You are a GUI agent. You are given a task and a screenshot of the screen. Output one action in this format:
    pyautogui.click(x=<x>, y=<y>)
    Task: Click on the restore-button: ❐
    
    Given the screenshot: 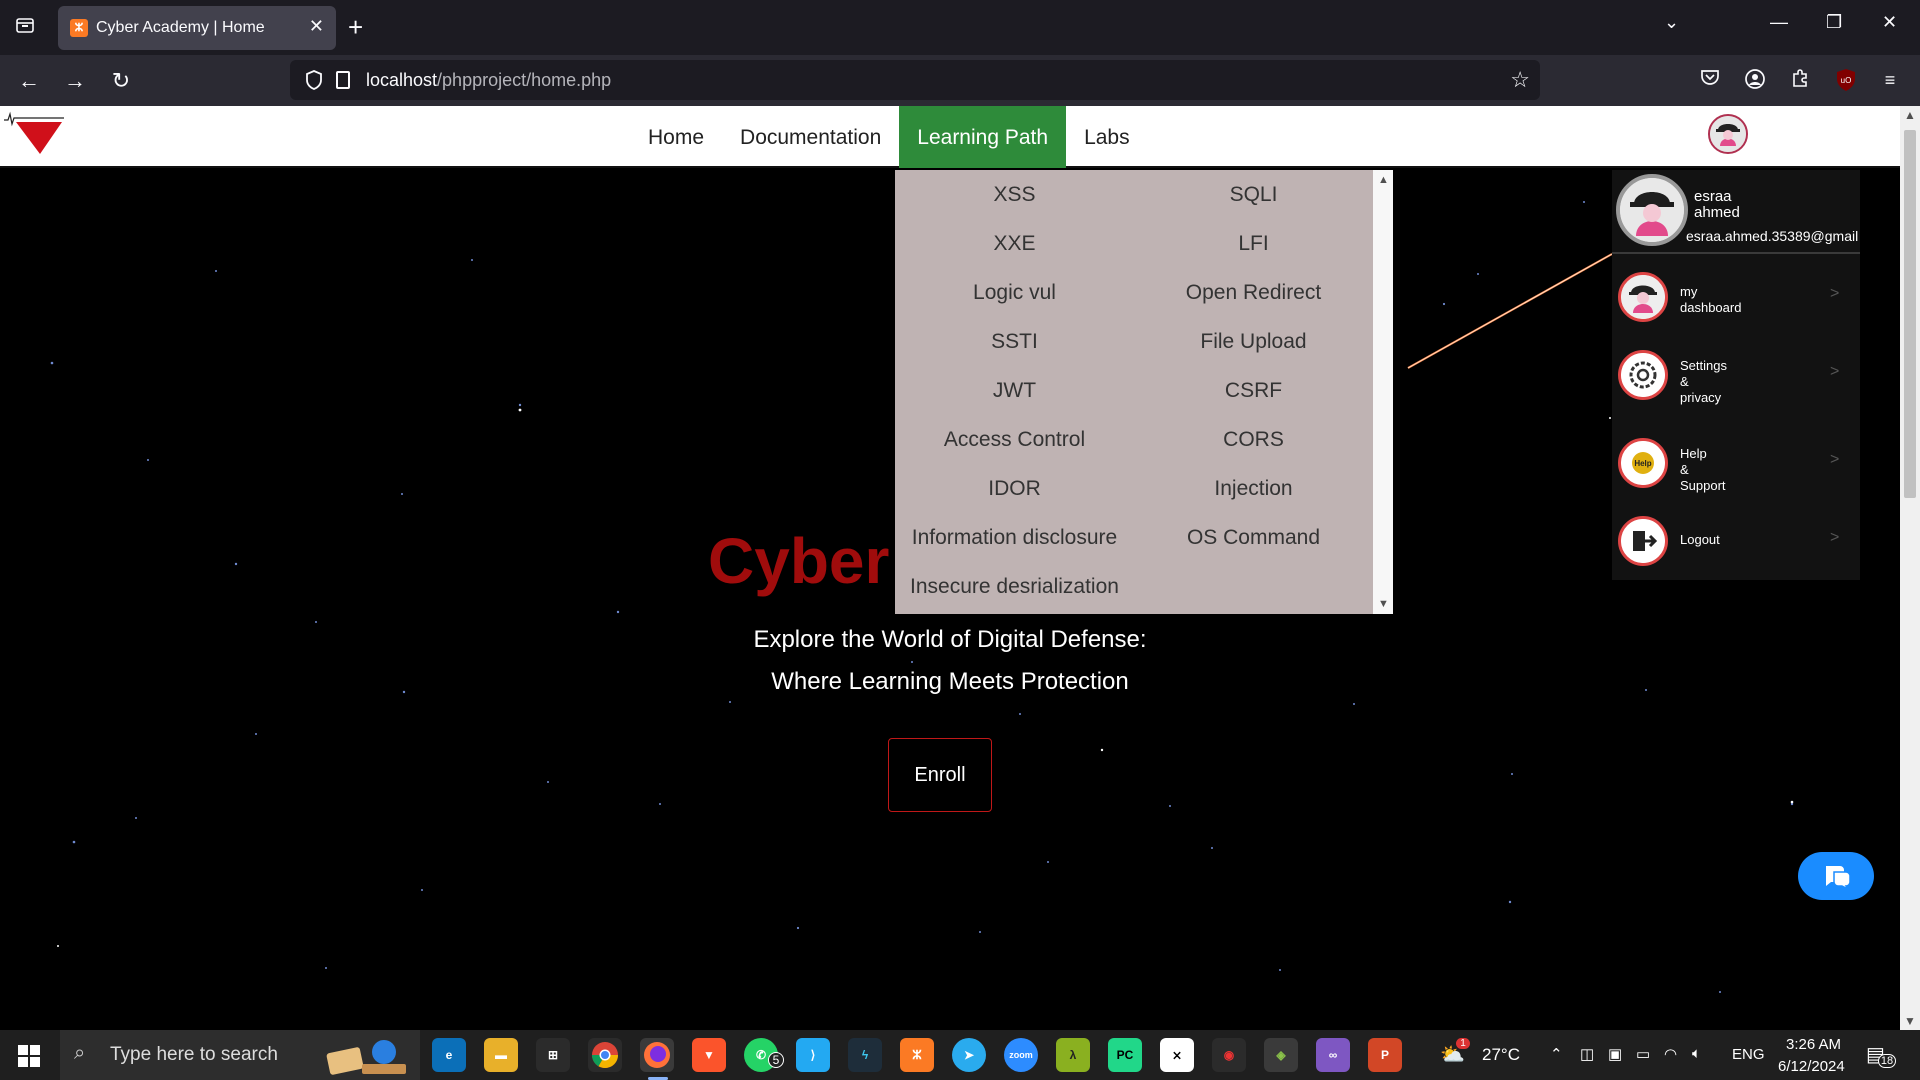 What is the action you would take?
    pyautogui.click(x=1834, y=22)
    